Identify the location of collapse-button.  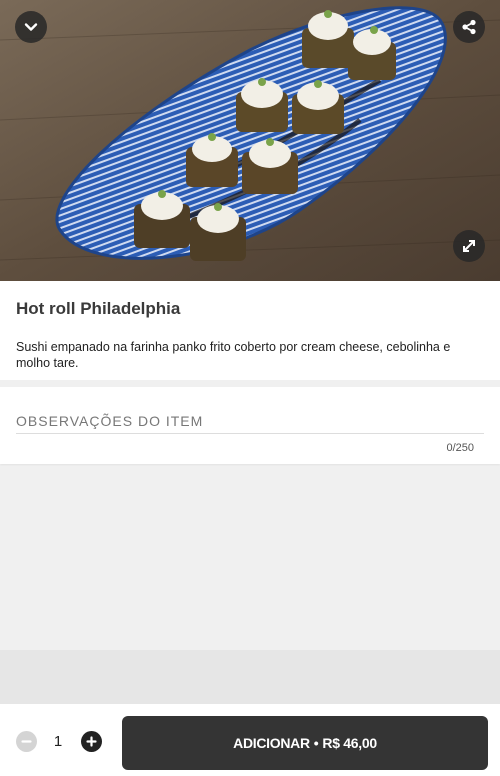
(31, 27).